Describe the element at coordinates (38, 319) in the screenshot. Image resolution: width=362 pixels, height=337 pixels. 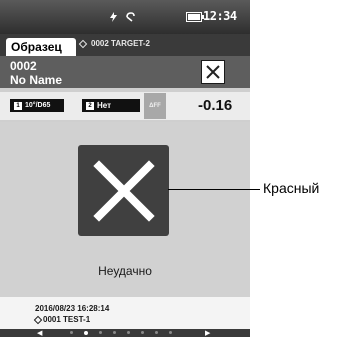
I see `footer-diamond-icon` at that location.